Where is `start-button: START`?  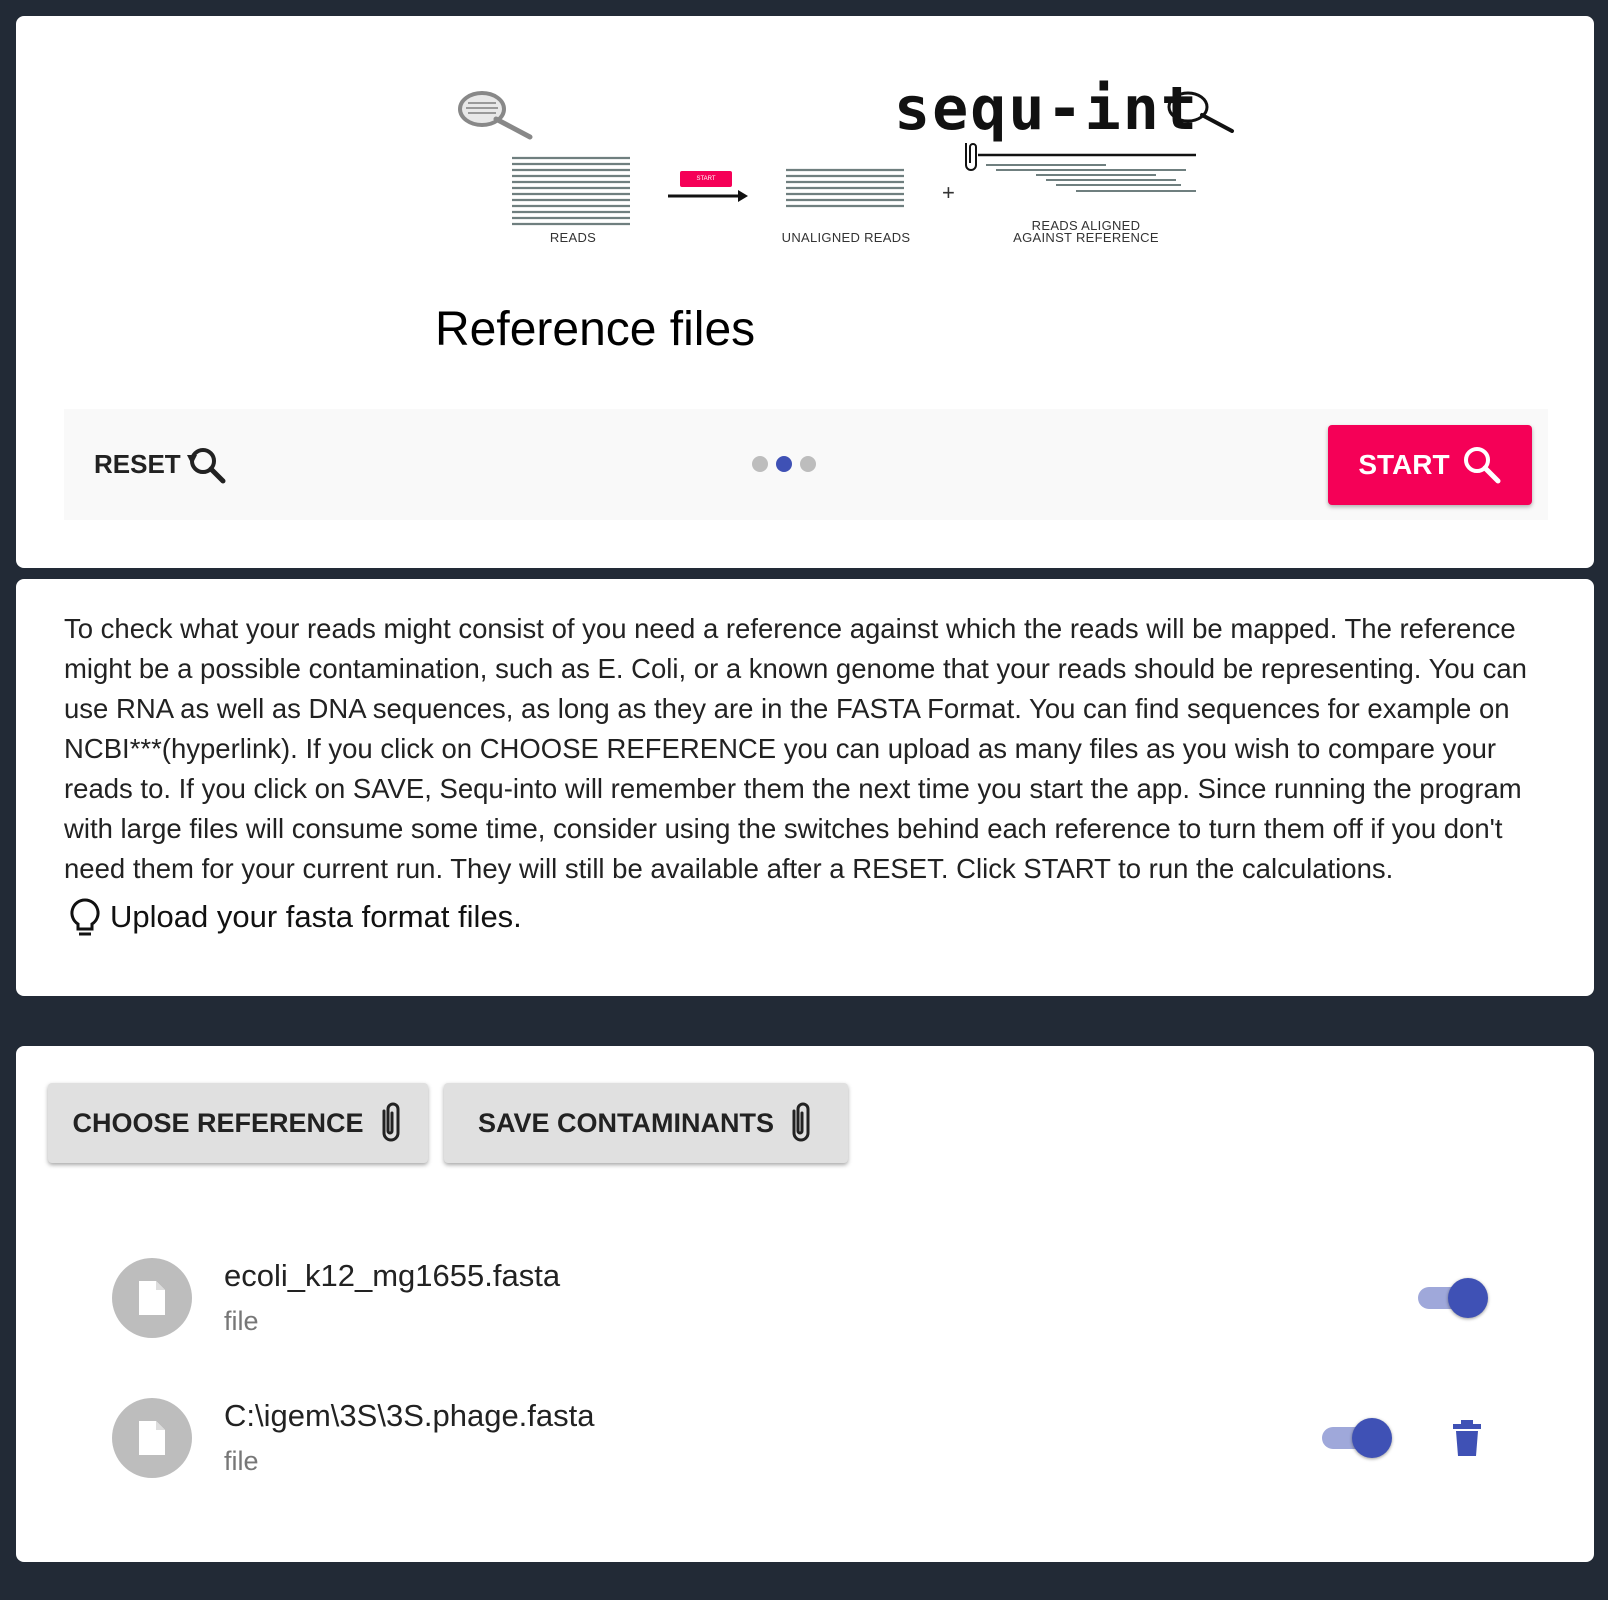 start-button: START is located at coordinates (1430, 465).